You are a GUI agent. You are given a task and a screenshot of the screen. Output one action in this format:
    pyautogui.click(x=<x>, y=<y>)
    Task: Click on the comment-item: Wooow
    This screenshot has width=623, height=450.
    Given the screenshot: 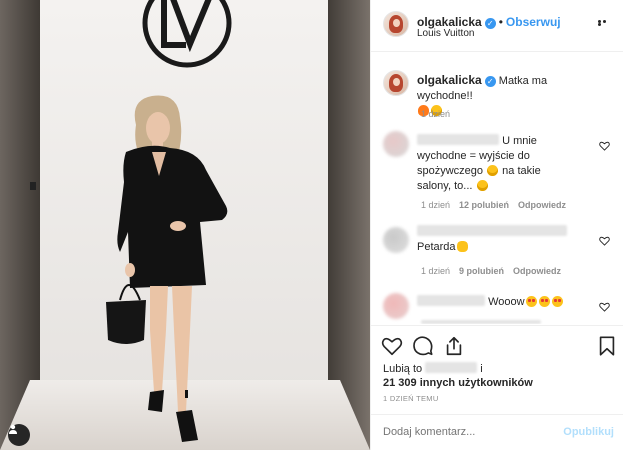 What is the action you would take?
    pyautogui.click(x=507, y=302)
    